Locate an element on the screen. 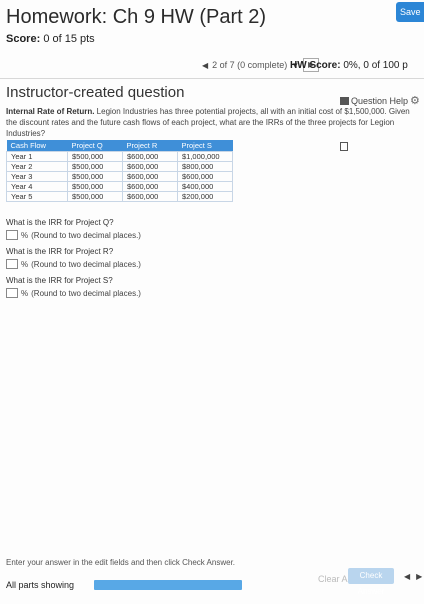  next-part-icon: ▶ is located at coordinates (419, 576).